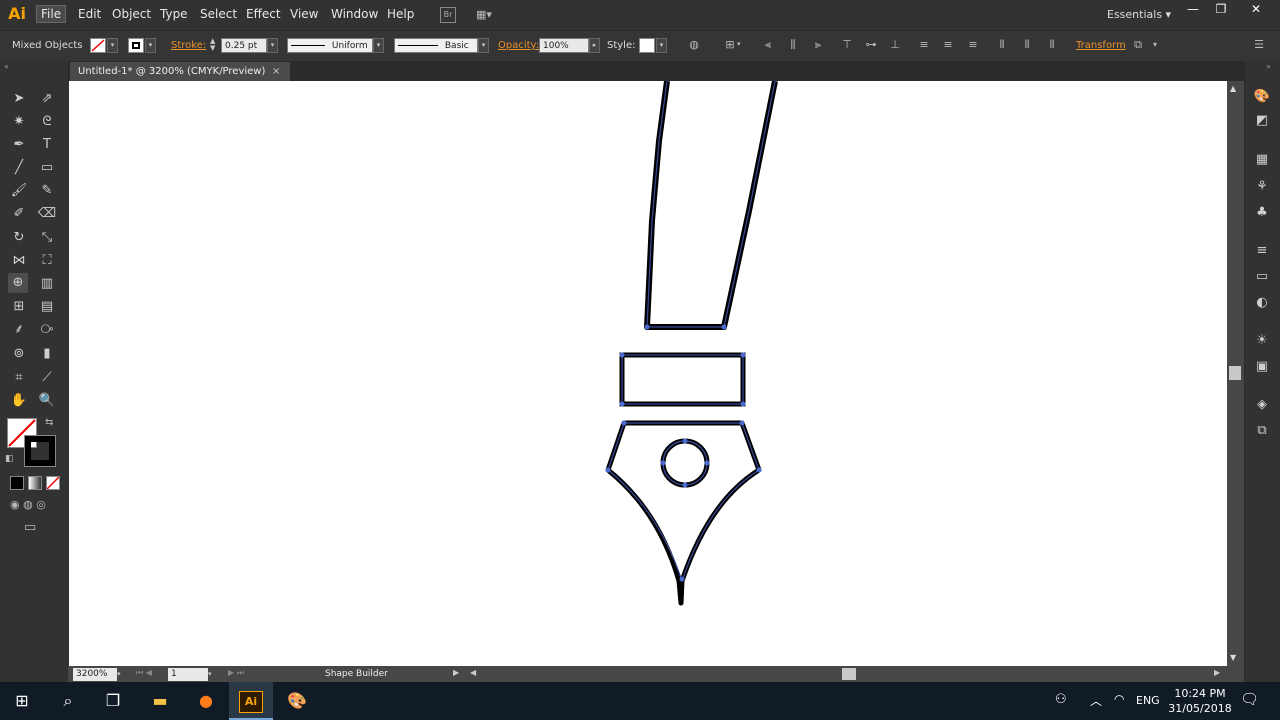 Image resolution: width=1280 pixels, height=720 pixels. What do you see at coordinates (793, 45) in the screenshot?
I see `align-horizontal-center-icon: ⫼` at bounding box center [793, 45].